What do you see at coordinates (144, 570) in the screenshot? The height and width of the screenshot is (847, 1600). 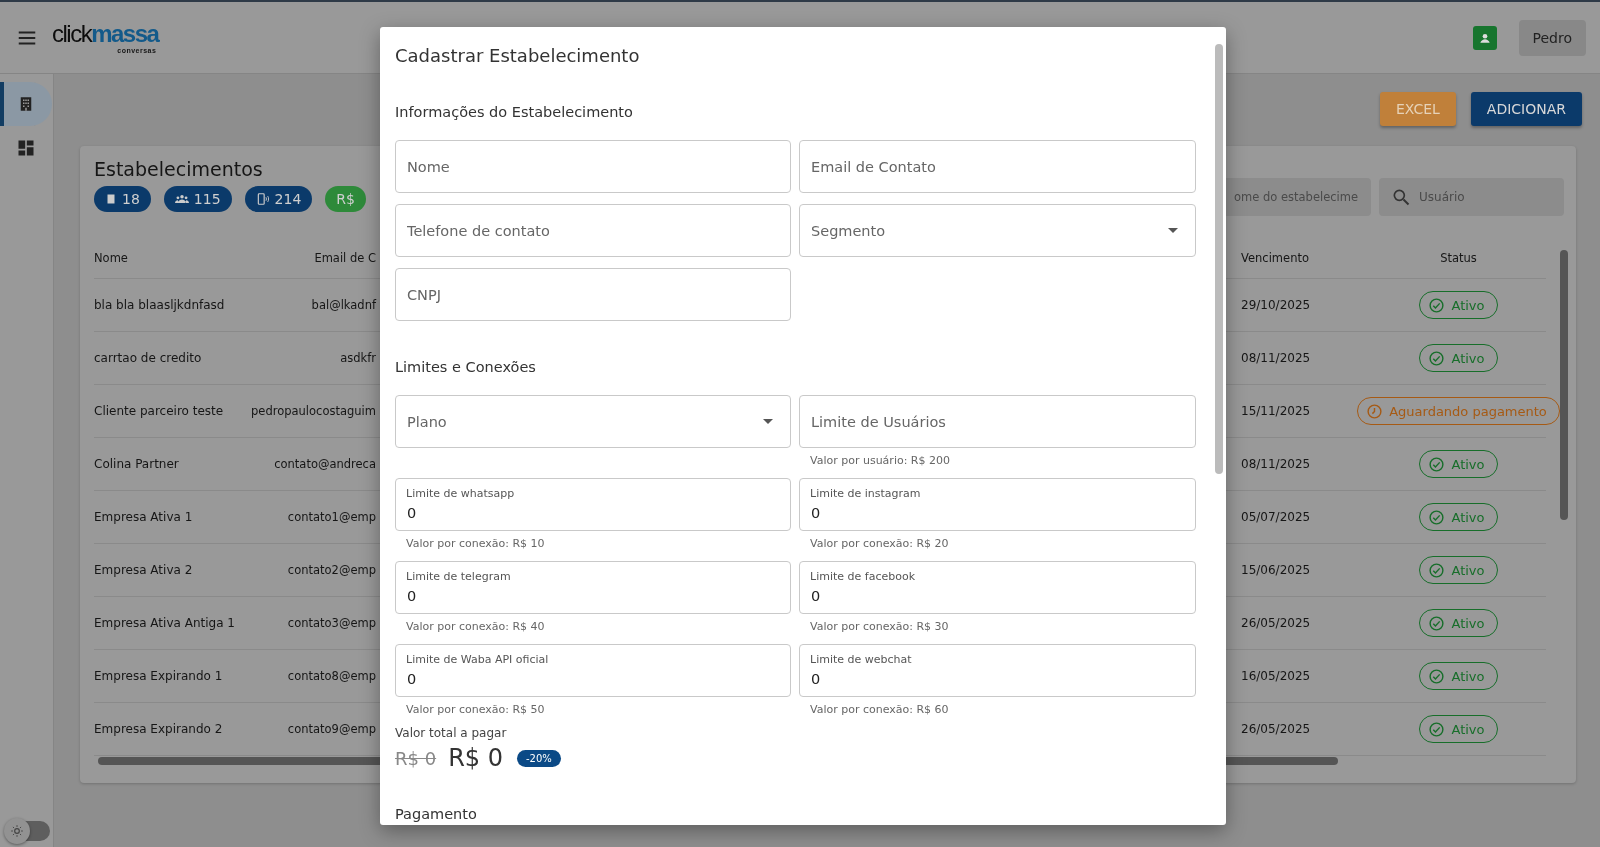 I see `table-cell-text: Empresa Ativa 2` at bounding box center [144, 570].